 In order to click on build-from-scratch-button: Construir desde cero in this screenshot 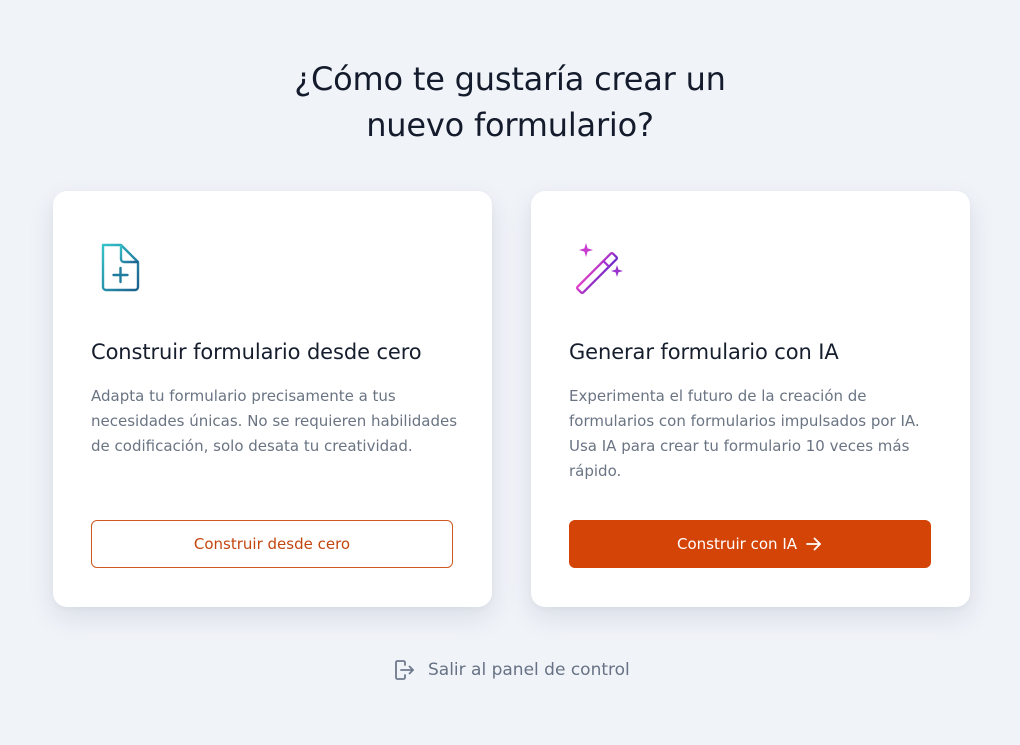, I will do `click(272, 544)`.